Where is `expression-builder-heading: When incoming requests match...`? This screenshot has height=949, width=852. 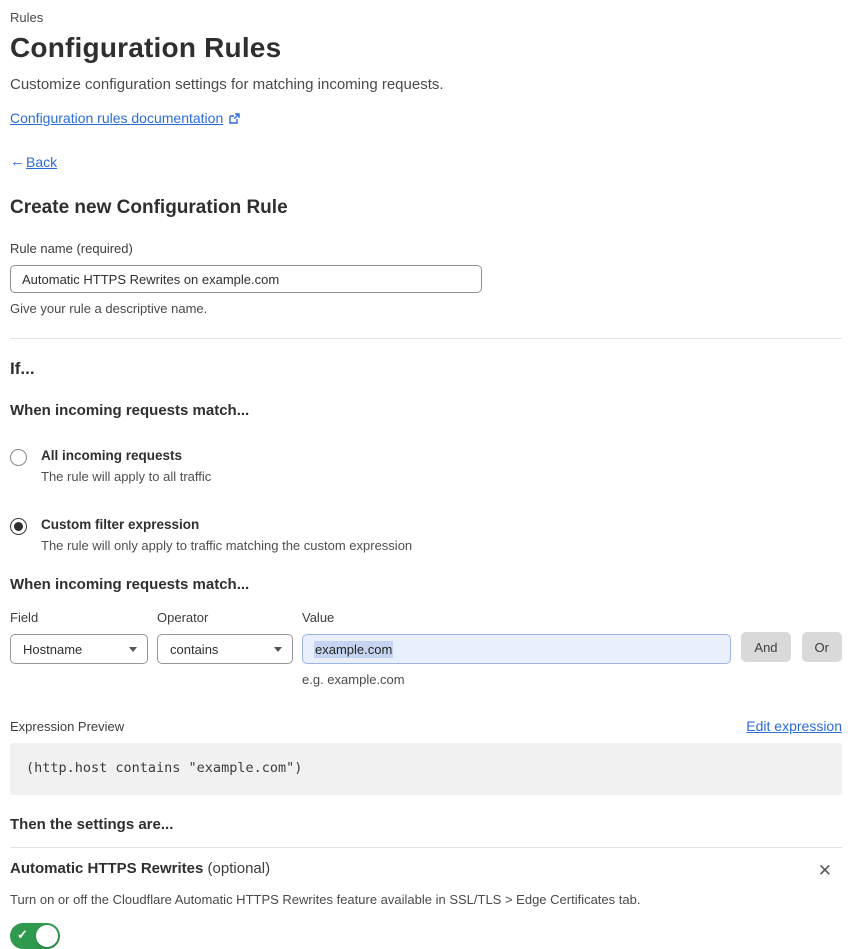
expression-builder-heading: When incoming requests match... is located at coordinates (130, 584).